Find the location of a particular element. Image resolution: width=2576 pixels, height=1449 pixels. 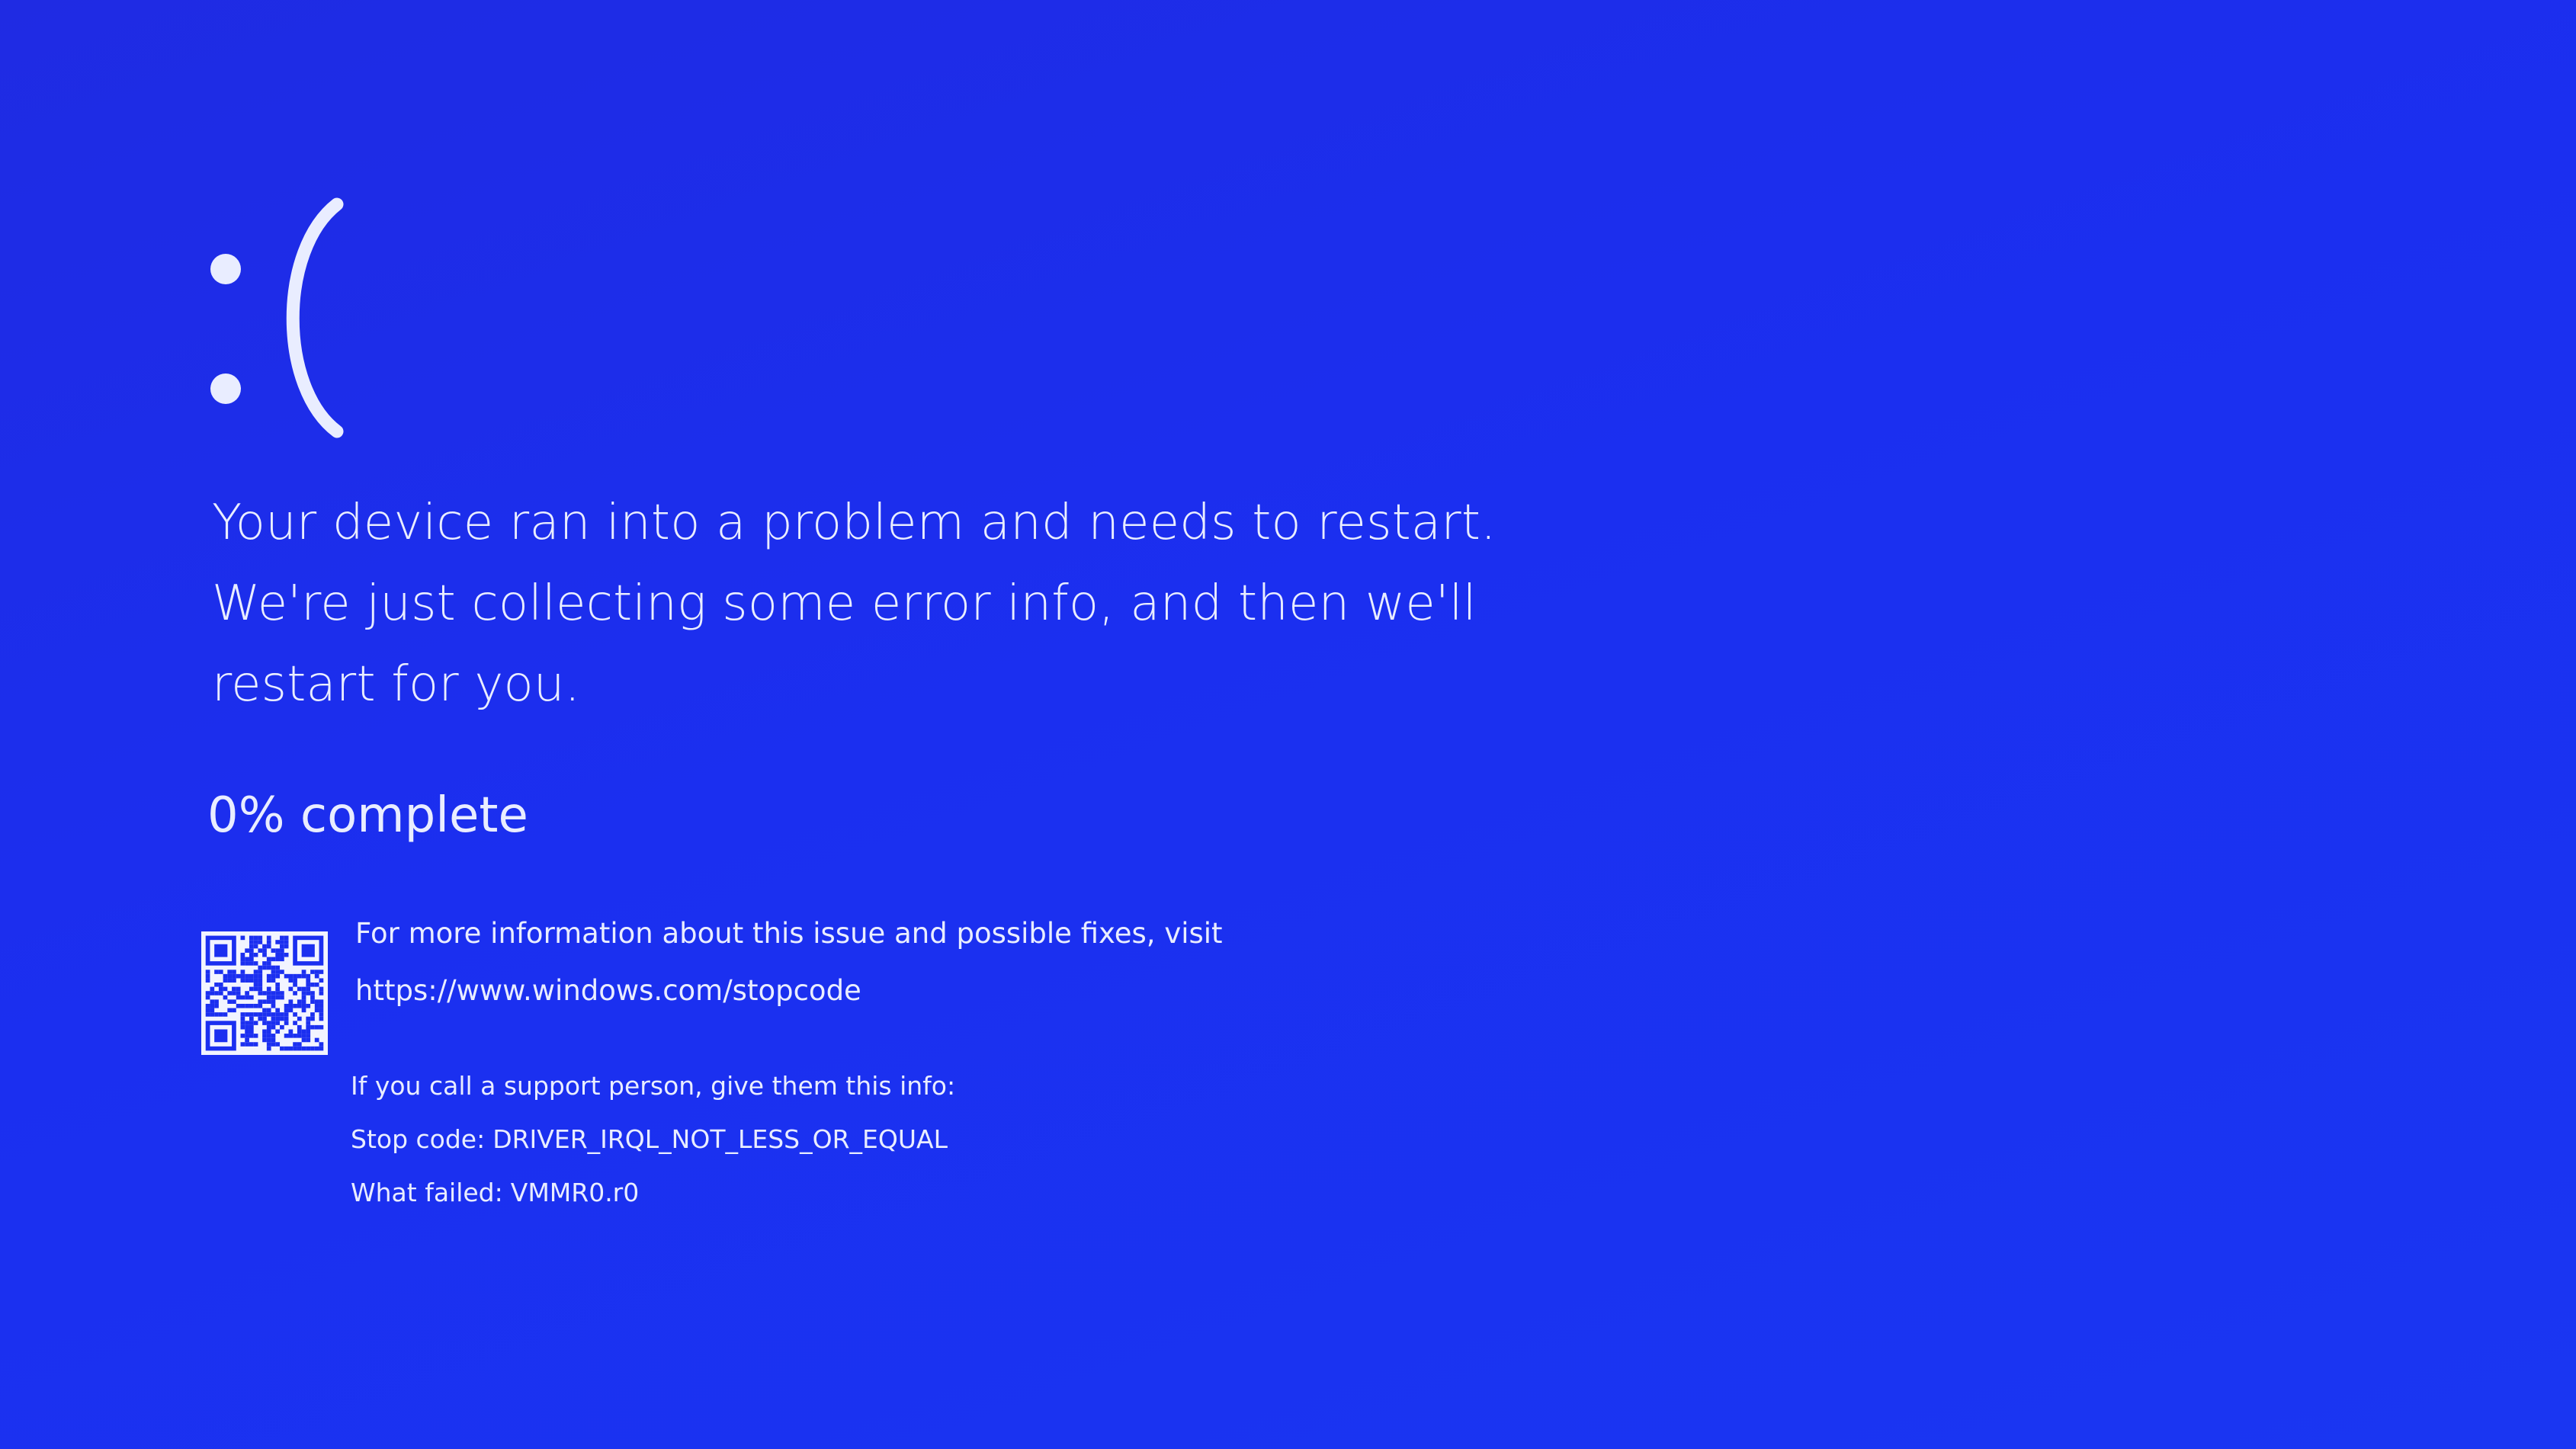

qr-code-icon is located at coordinates (264, 993).